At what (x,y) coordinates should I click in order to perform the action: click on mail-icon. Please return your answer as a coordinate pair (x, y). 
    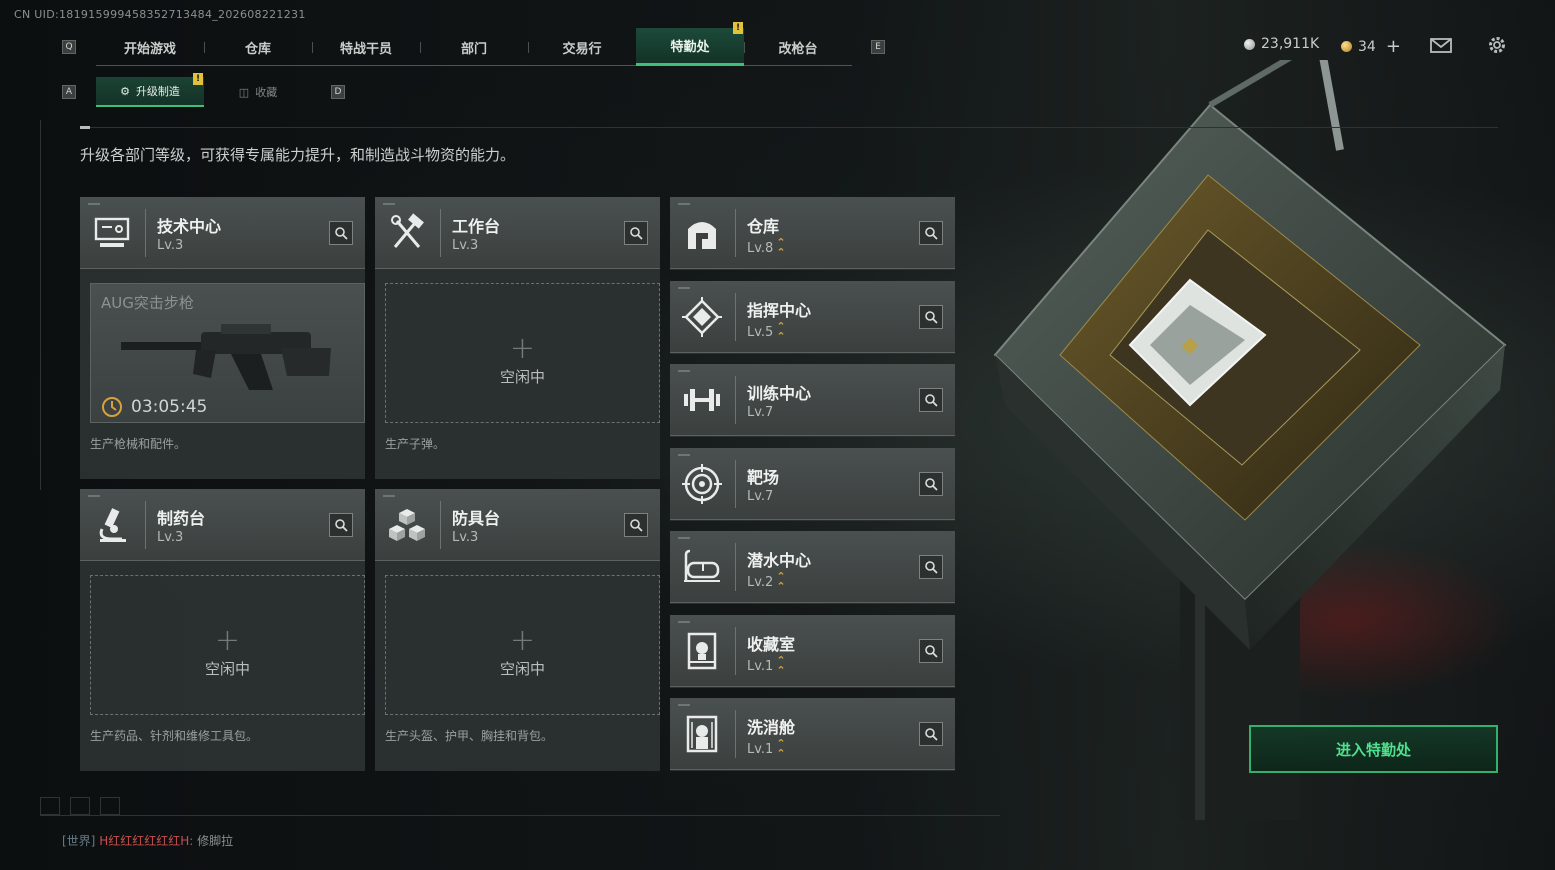
    Looking at the image, I should click on (1441, 45).